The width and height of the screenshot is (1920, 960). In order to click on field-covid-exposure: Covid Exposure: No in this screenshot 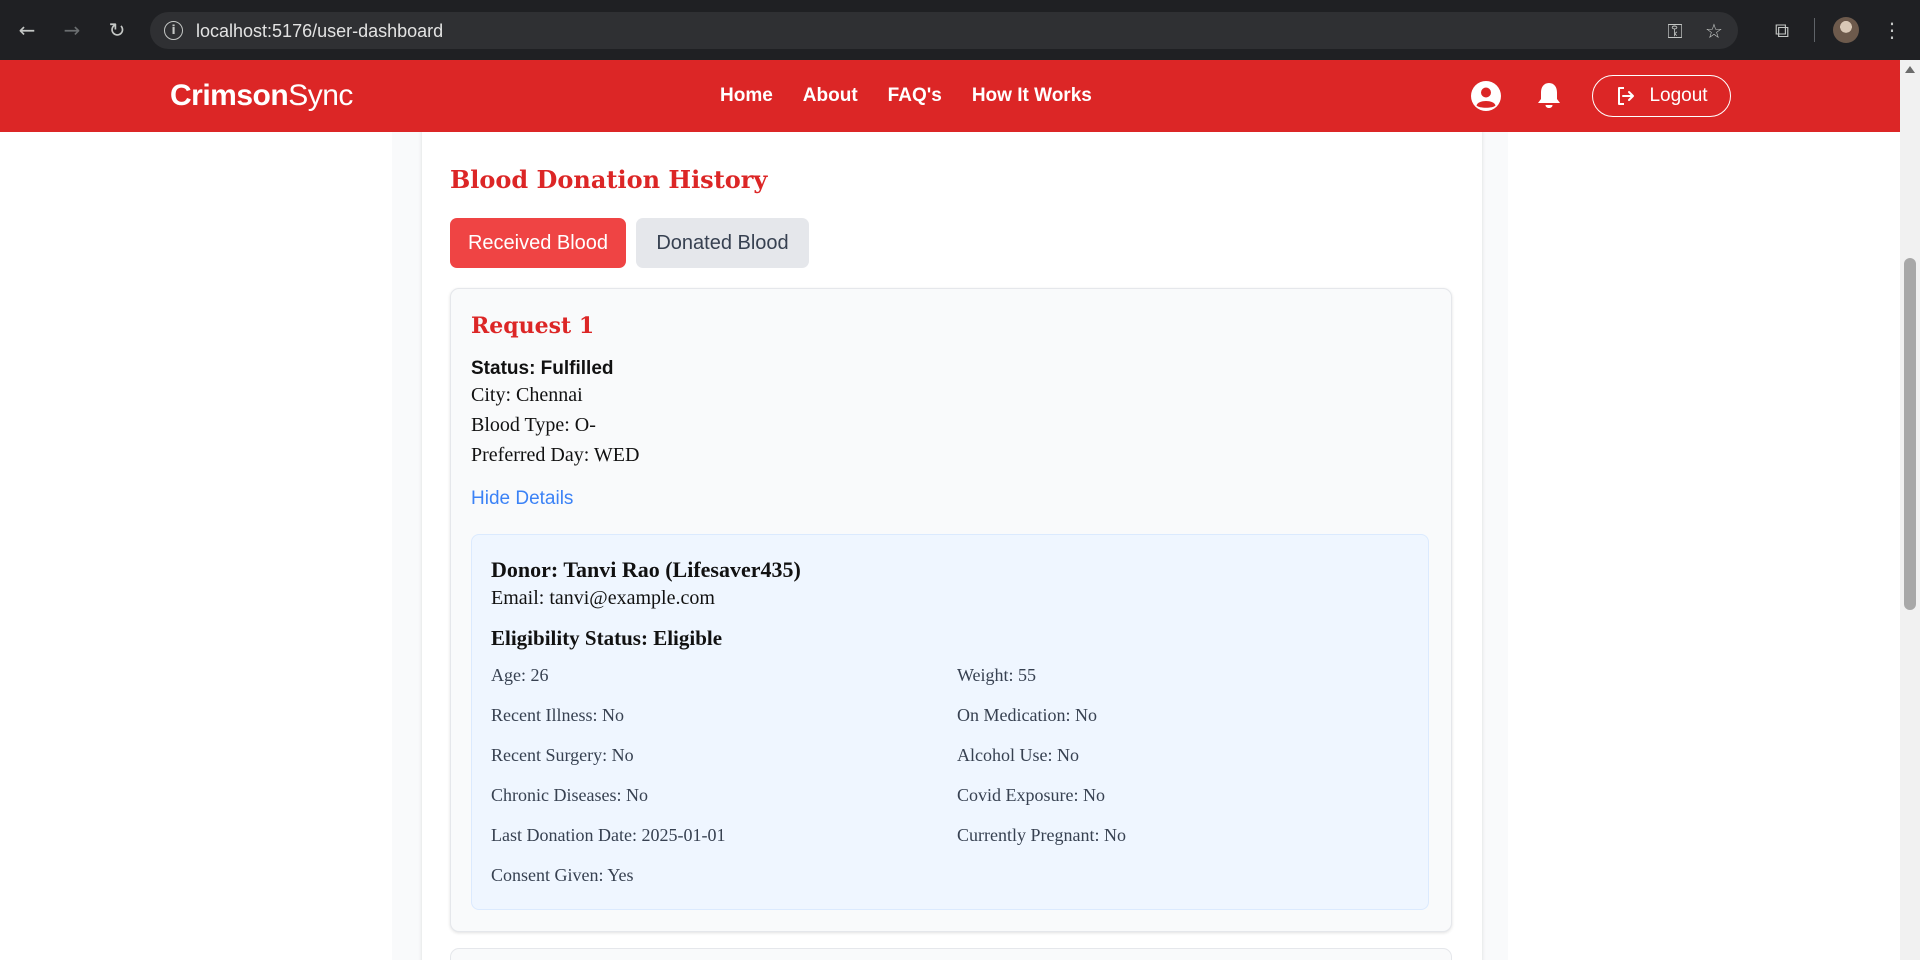, I will do `click(1031, 795)`.